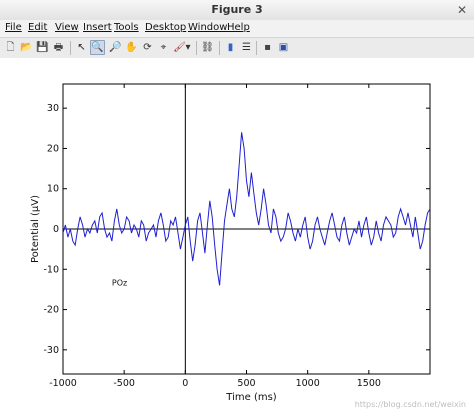 Image resolution: width=474 pixels, height=413 pixels. What do you see at coordinates (56, 229) in the screenshot?
I see `y-tick-label: 0` at bounding box center [56, 229].